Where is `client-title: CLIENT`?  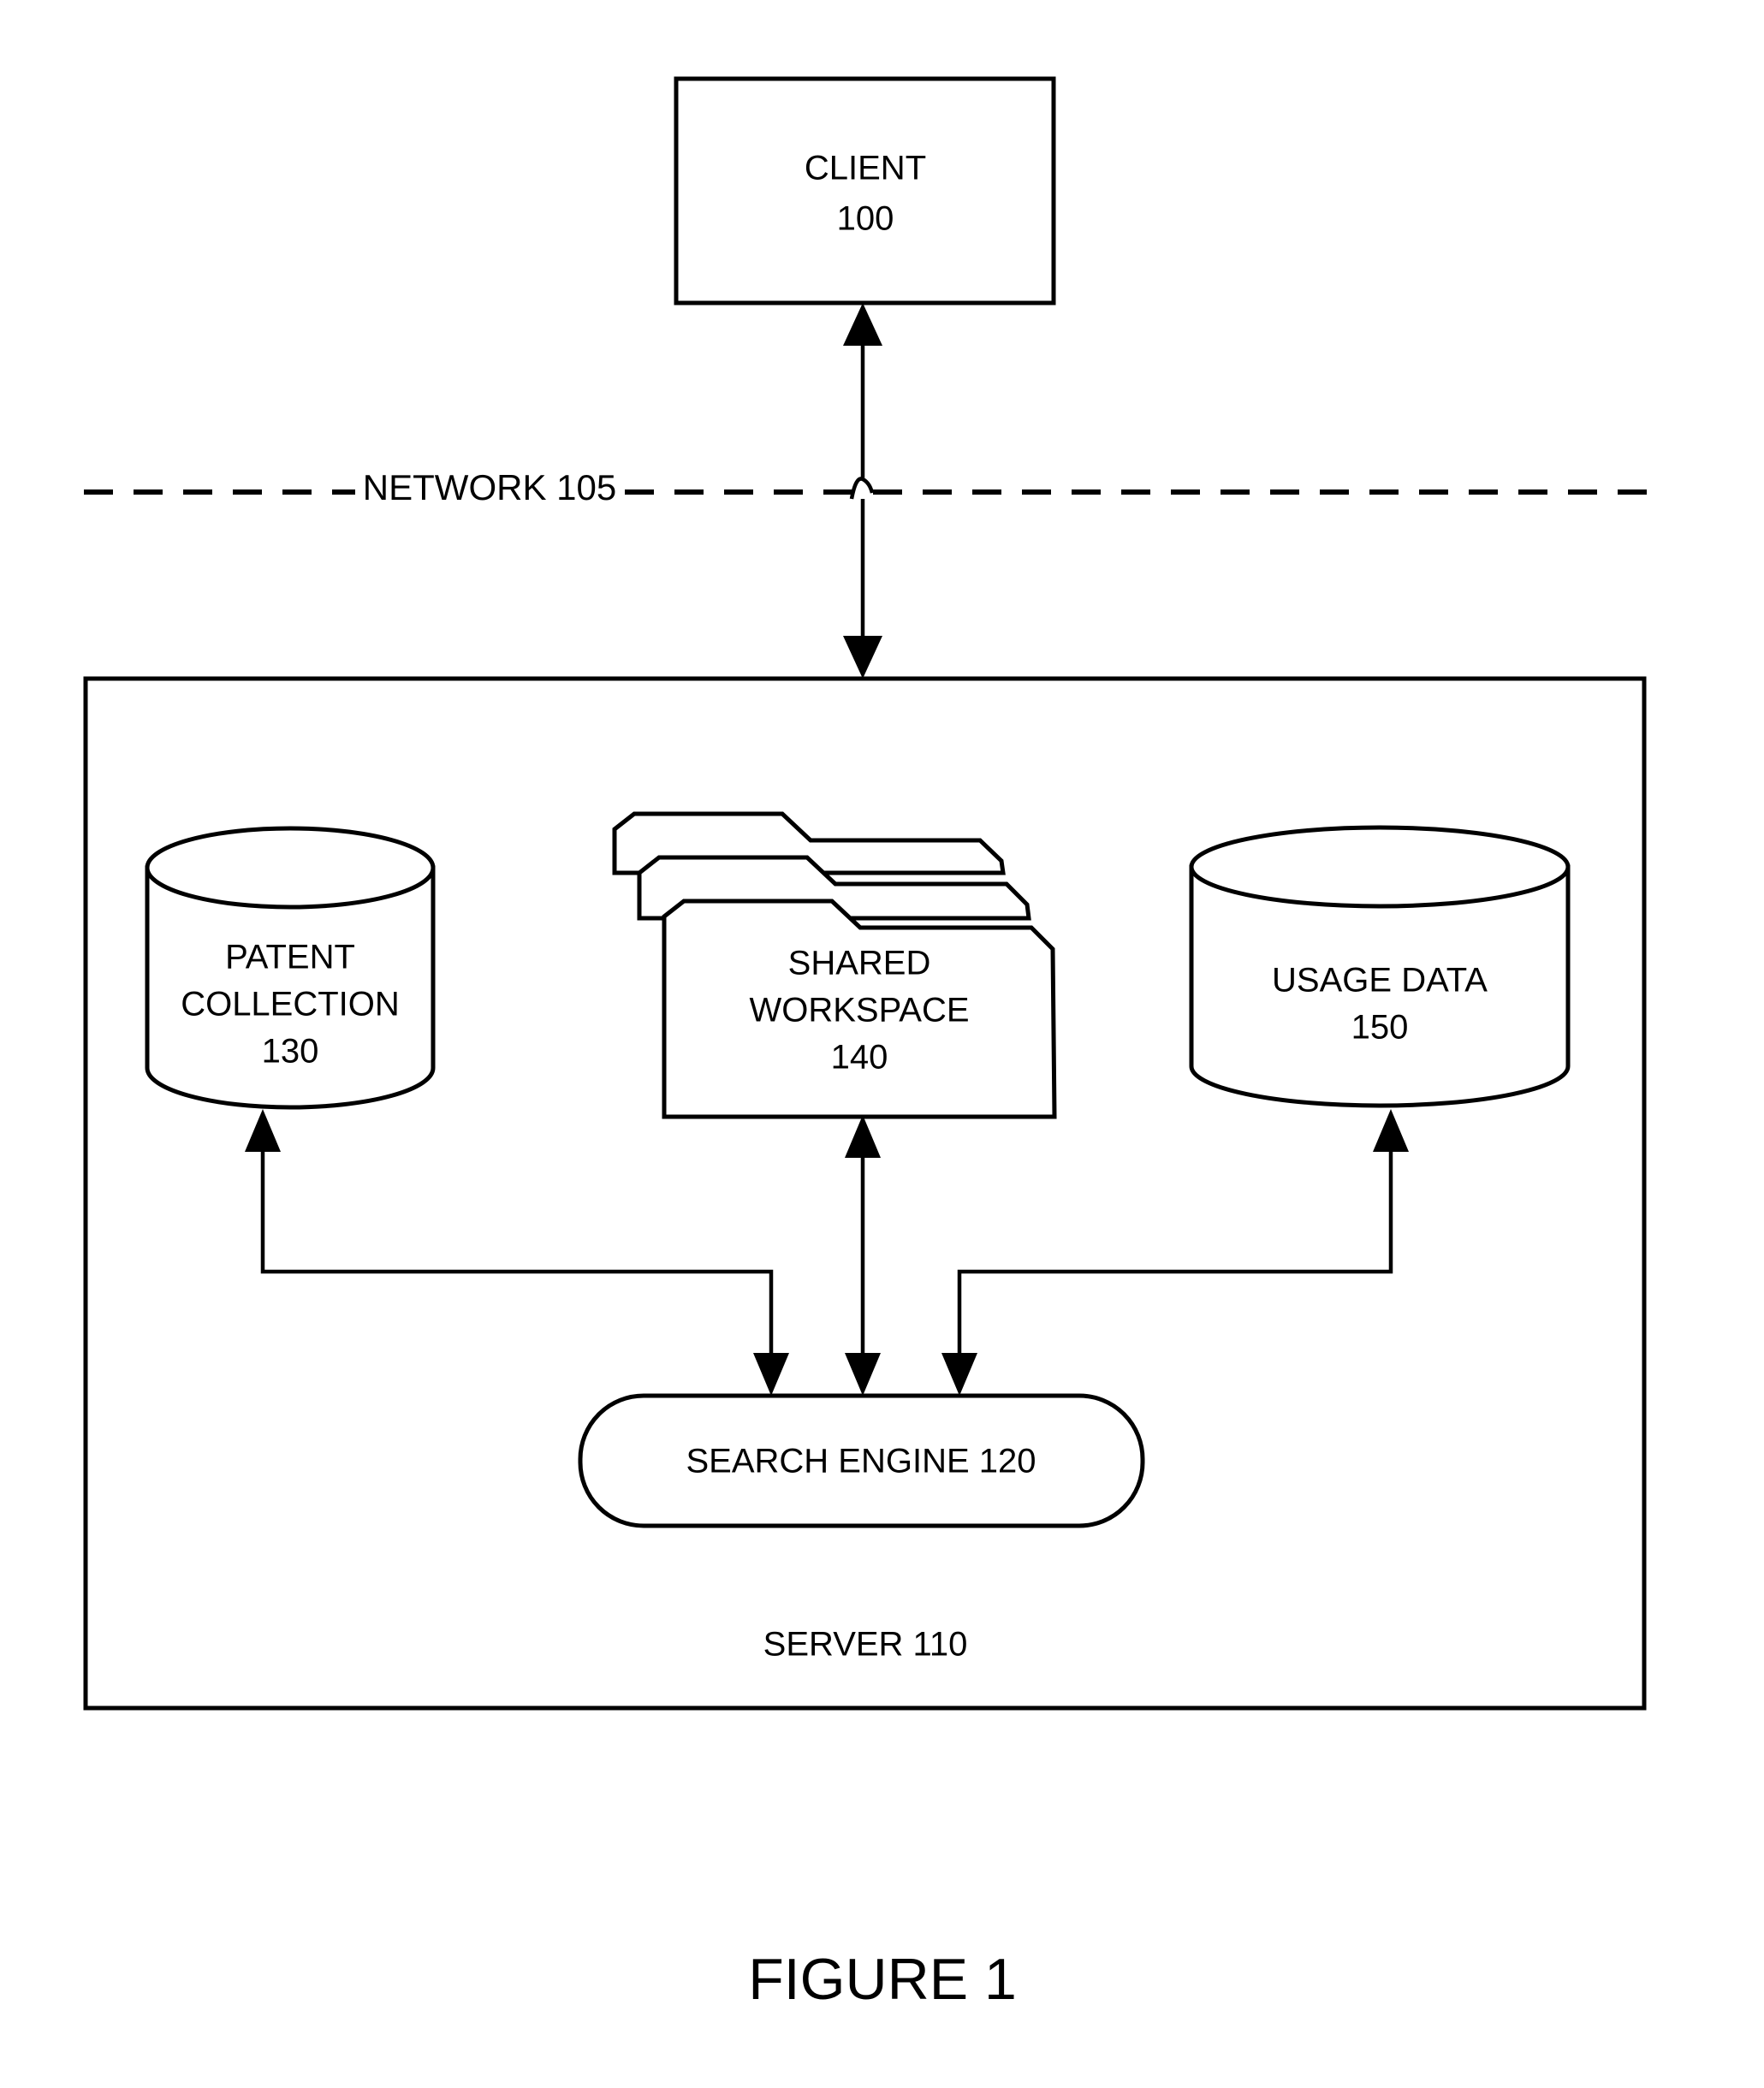
client-title: CLIENT is located at coordinates (865, 169).